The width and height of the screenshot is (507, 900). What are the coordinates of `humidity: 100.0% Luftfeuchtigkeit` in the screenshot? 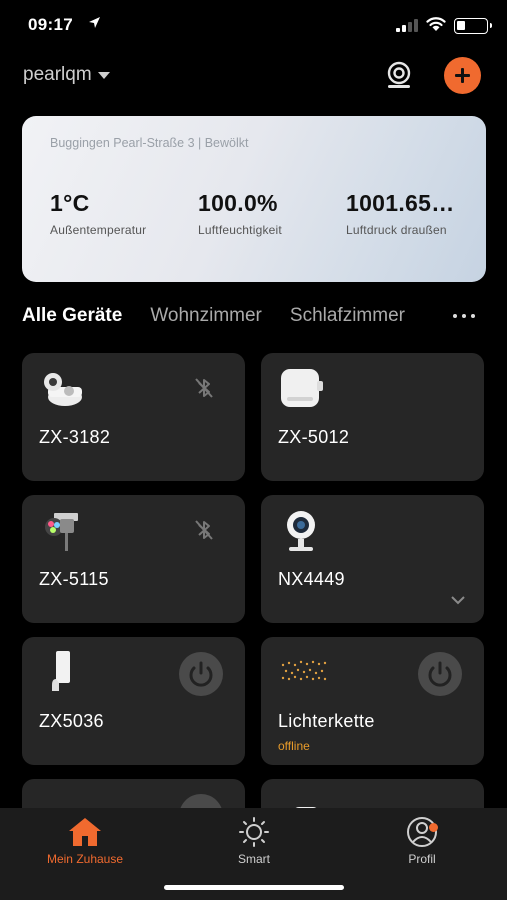 It's located at (263, 213).